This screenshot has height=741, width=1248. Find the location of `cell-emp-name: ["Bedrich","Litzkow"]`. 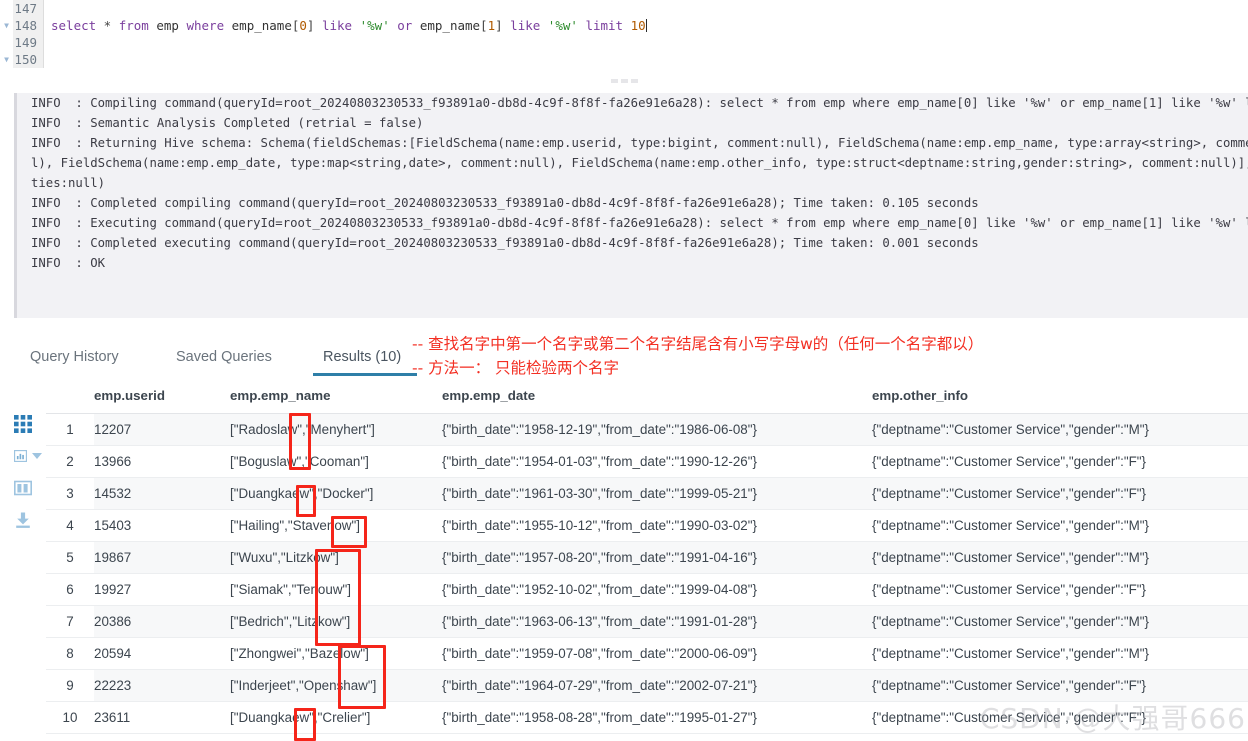

cell-emp-name: ["Bedrich","Litzkow"] is located at coordinates (336, 621).